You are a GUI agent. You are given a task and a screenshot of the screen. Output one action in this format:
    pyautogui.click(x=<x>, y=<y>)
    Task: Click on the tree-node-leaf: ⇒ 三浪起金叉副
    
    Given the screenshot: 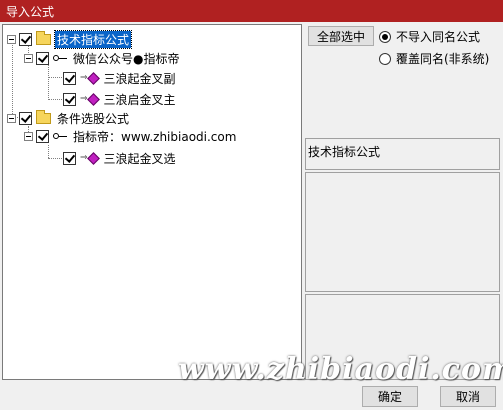 What is the action you would take?
    pyautogui.click(x=120, y=78)
    